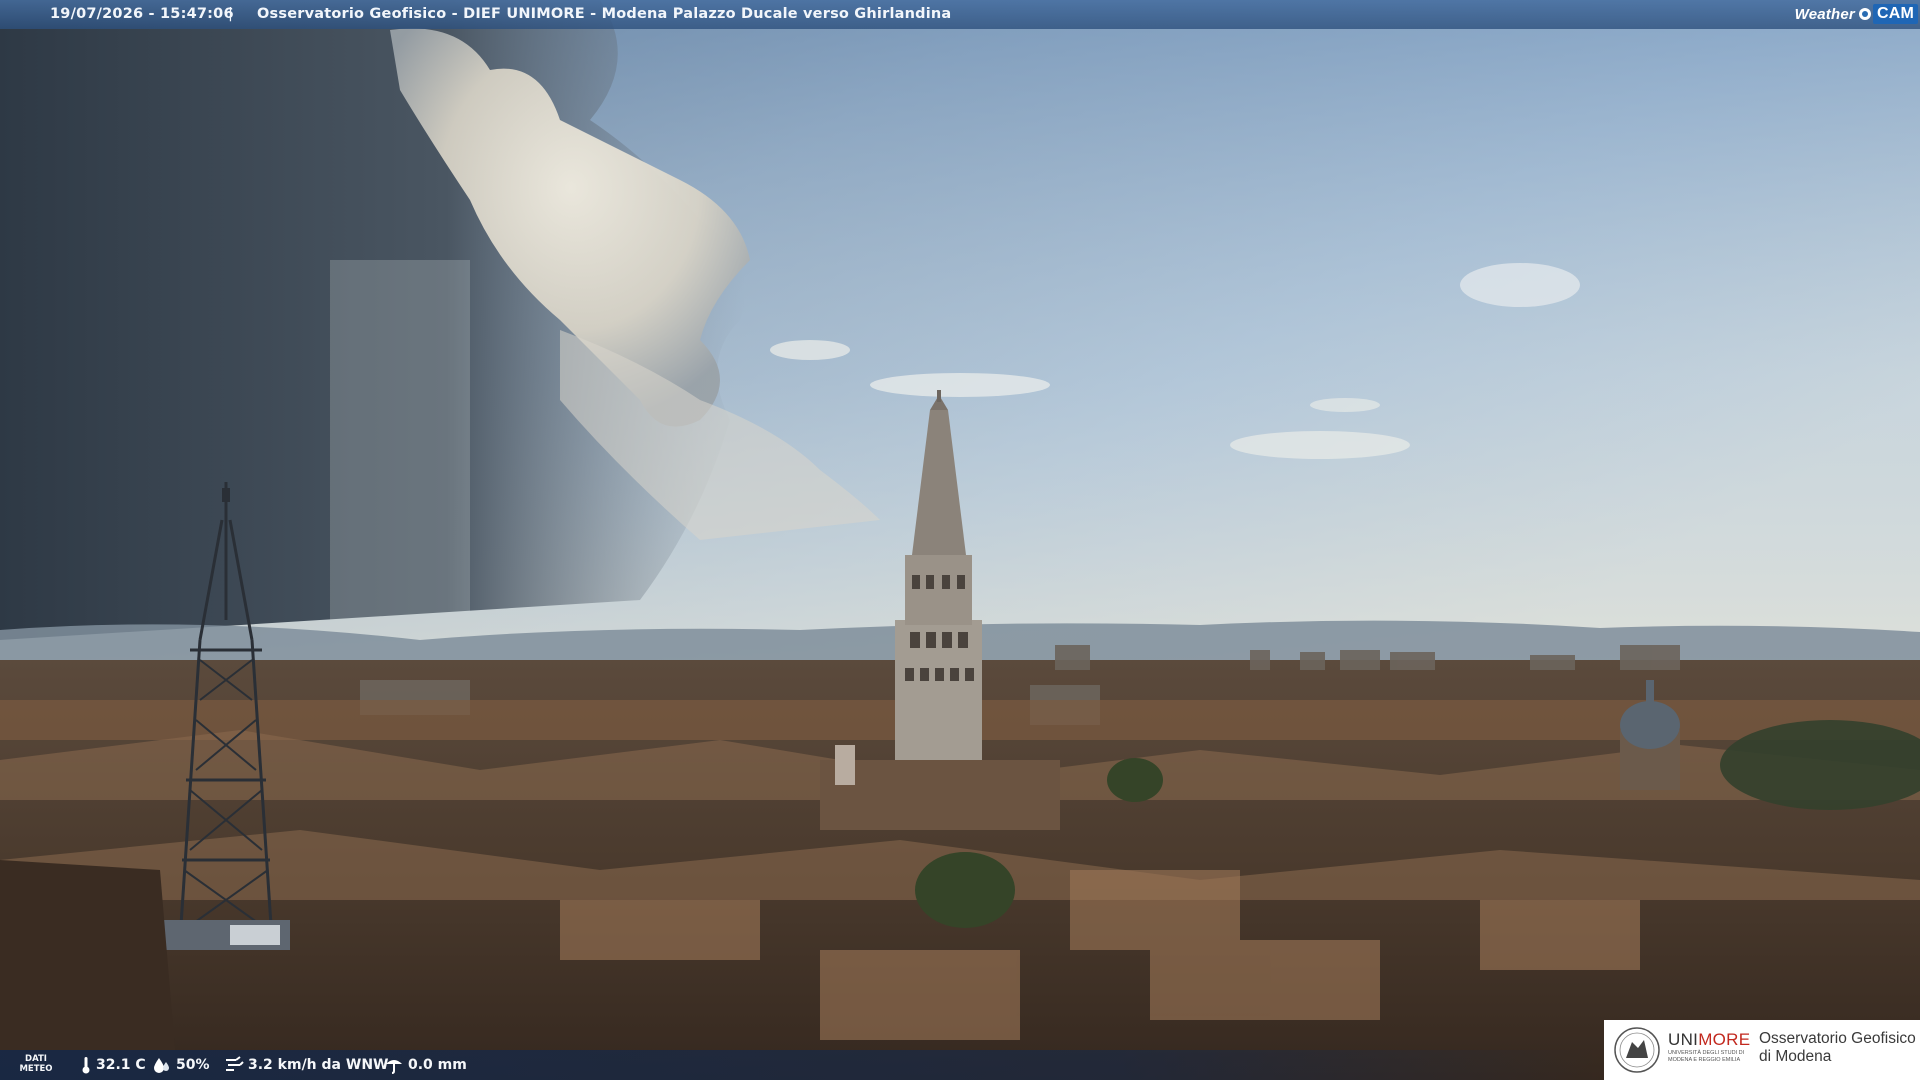  I want to click on timestamp: 19/07/2026 - 15:47:06, so click(142, 14).